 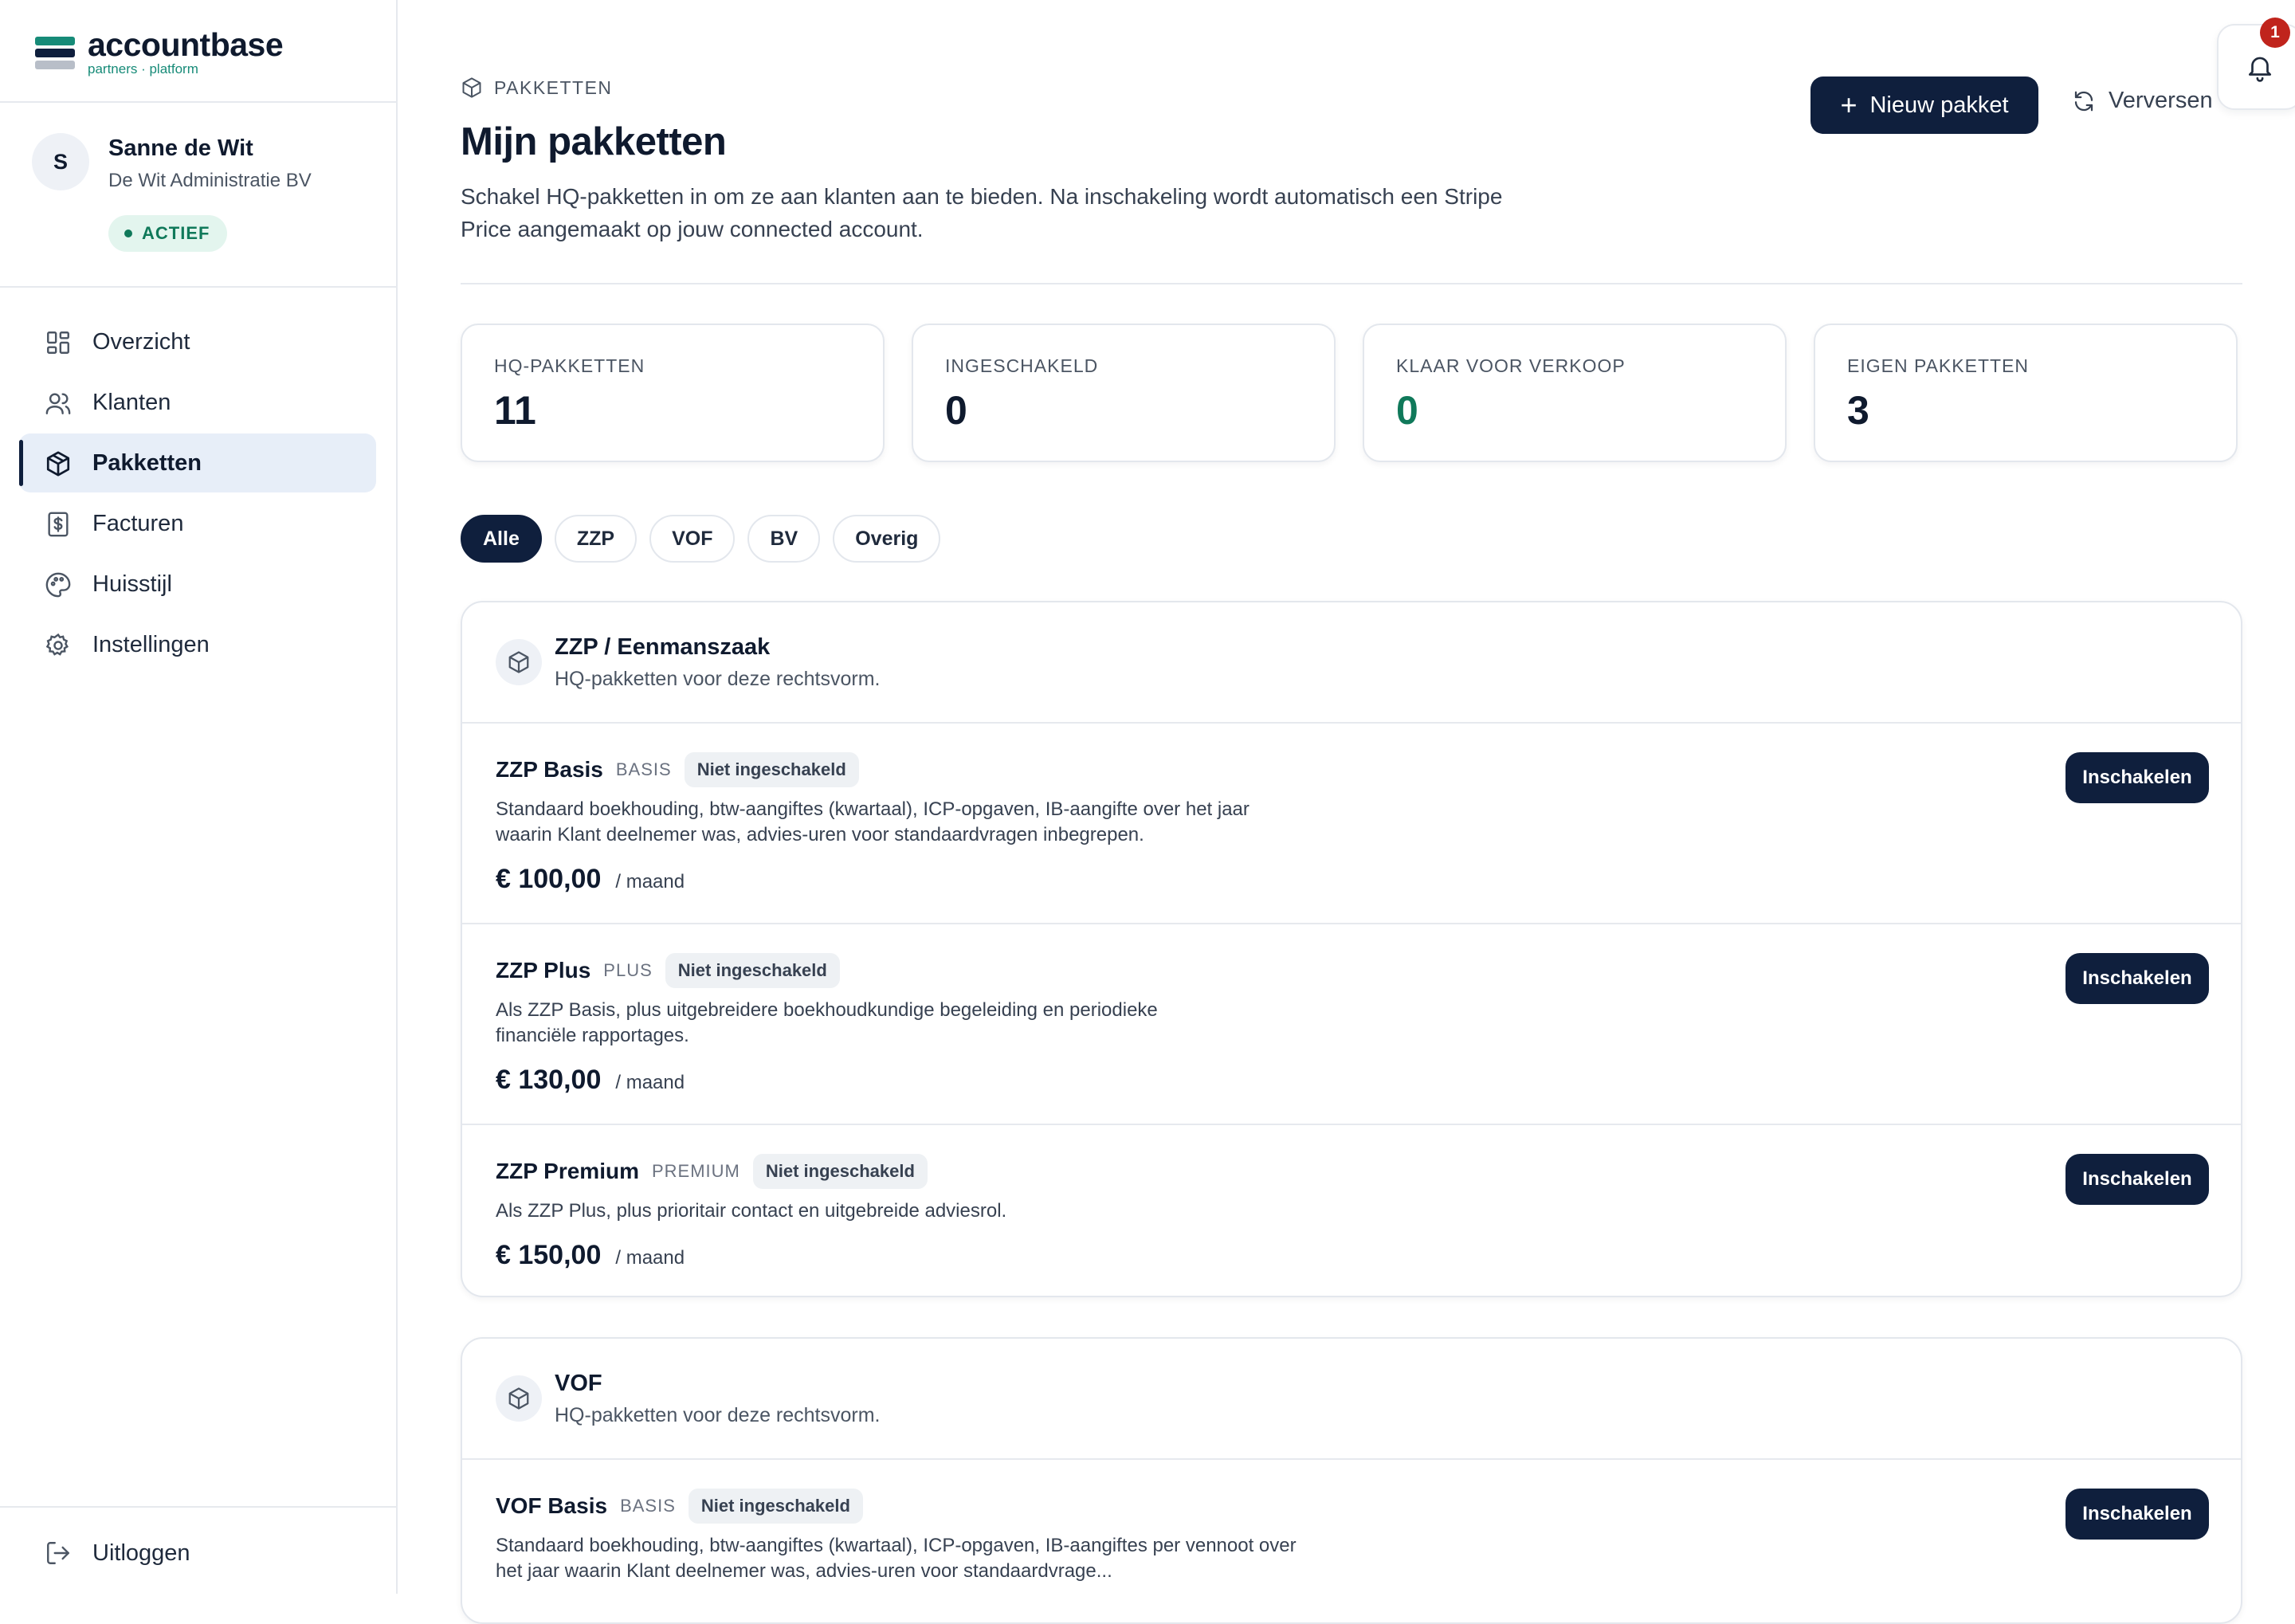 I want to click on brand-logo: accountbase partners · platform, so click(x=159, y=51).